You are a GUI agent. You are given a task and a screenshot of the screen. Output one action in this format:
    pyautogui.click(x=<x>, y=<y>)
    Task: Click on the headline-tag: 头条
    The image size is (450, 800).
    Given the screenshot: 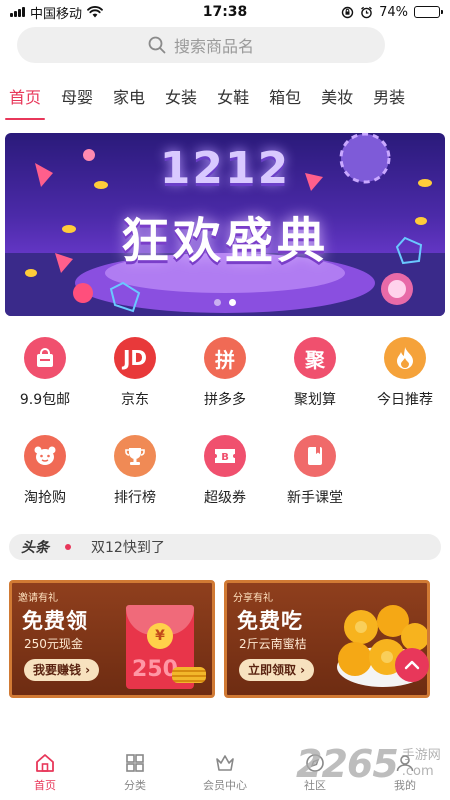 What is the action you would take?
    pyautogui.click(x=35, y=548)
    